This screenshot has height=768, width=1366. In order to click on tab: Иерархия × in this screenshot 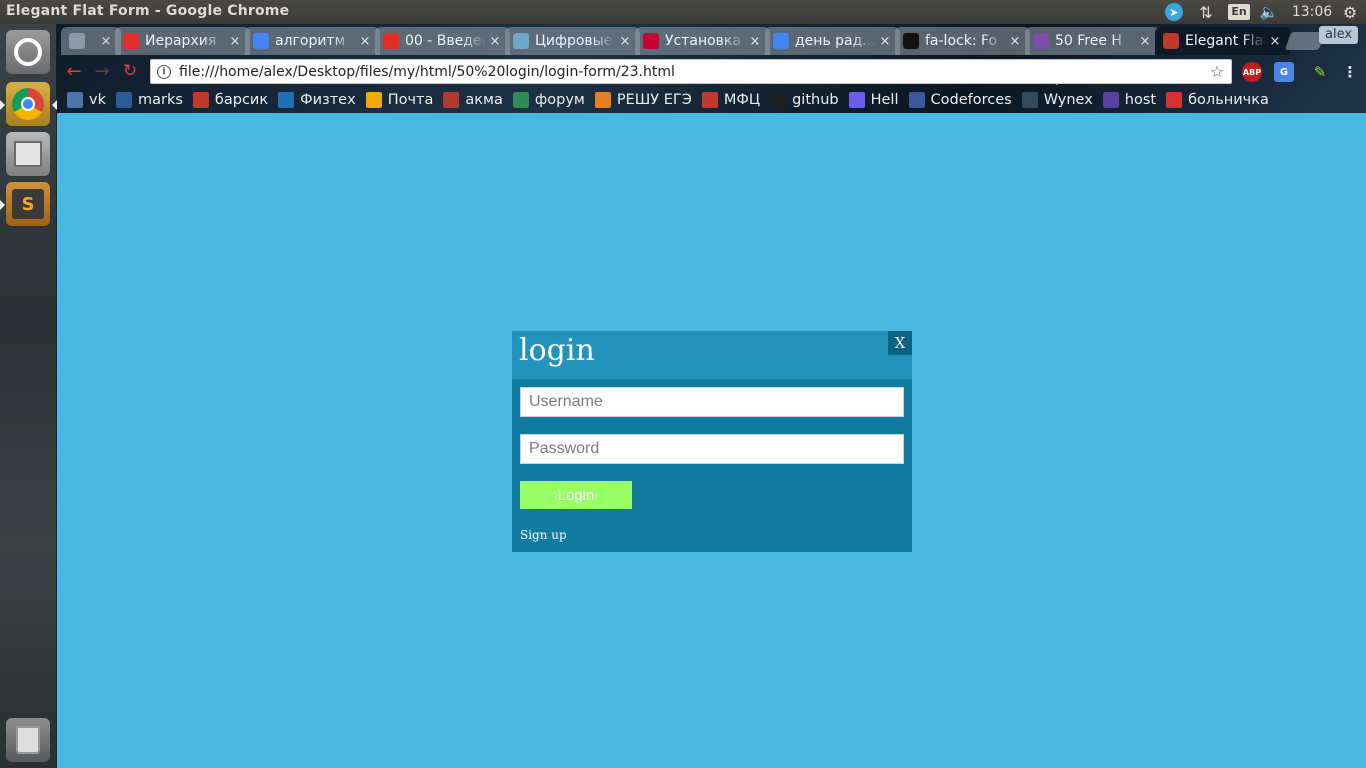, I will do `click(182, 41)`.